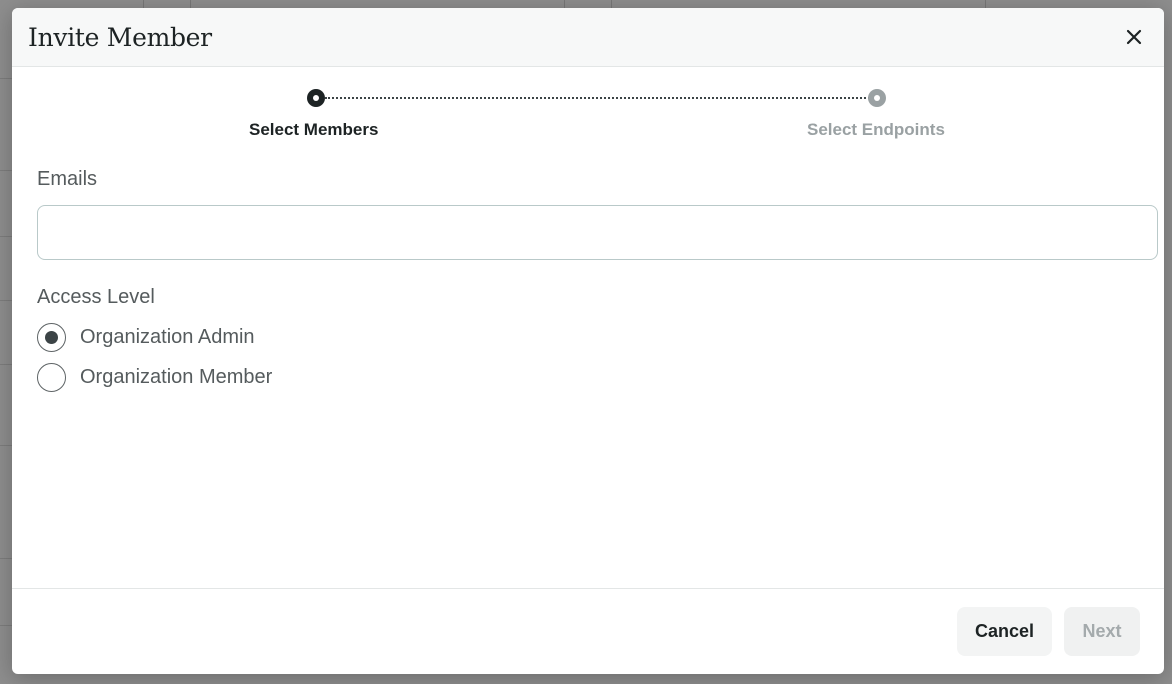  Describe the element at coordinates (316, 98) in the screenshot. I see `step-indicator-select-members` at that location.